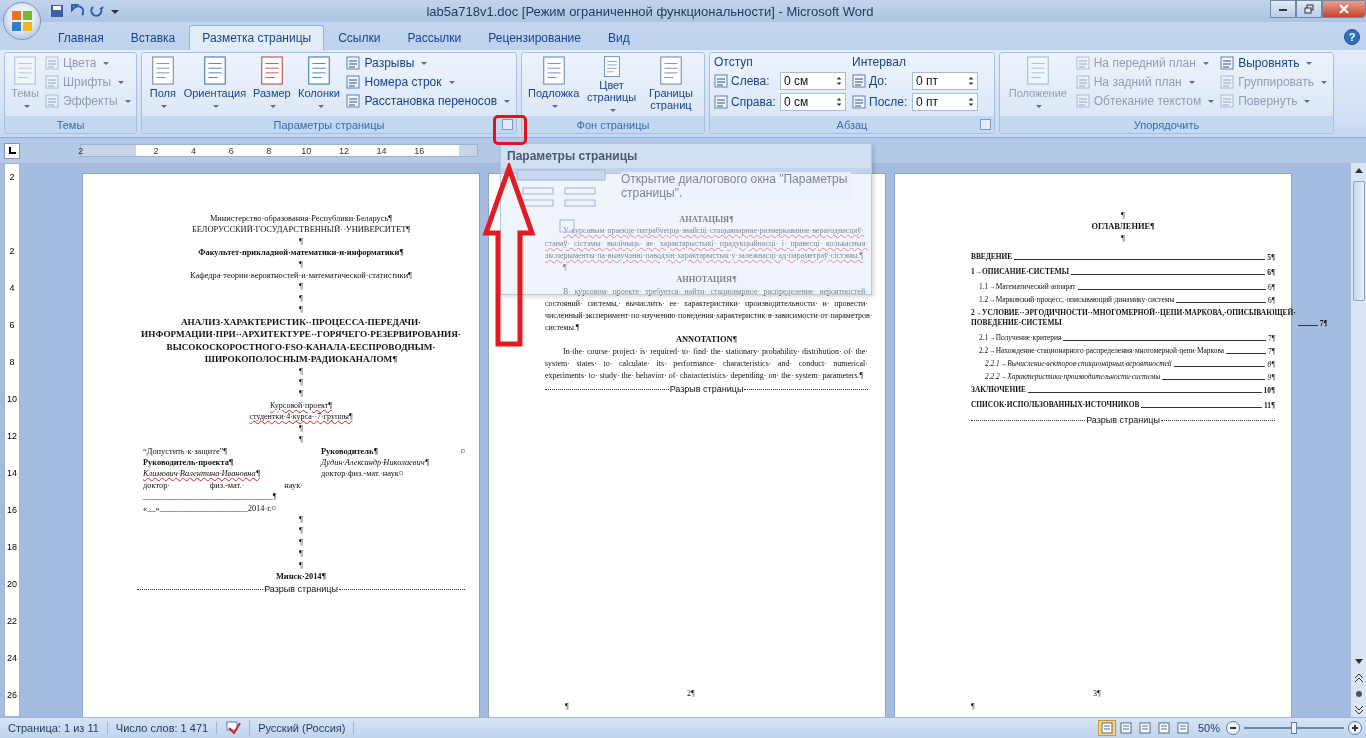 The image size is (1366, 738). Describe the element at coordinates (736, 186) in the screenshot. I see `tooltip-description: Открытие диалогового окна "Параметры страницы".` at that location.